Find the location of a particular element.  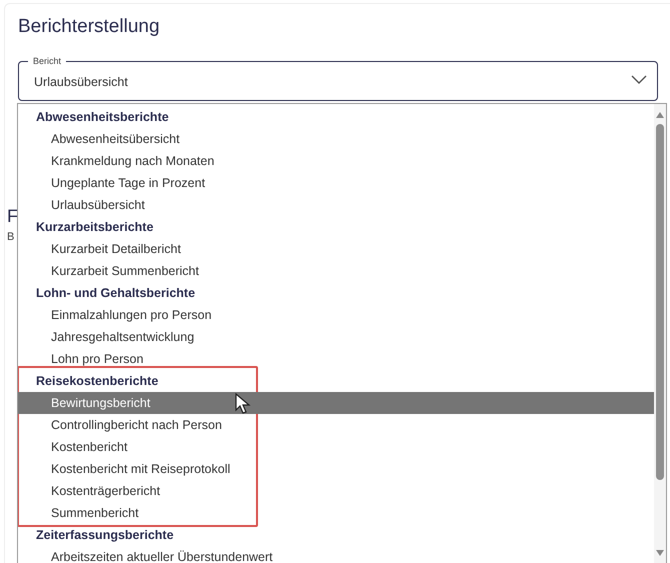

report-option: Summenbericht is located at coordinates (337, 513).